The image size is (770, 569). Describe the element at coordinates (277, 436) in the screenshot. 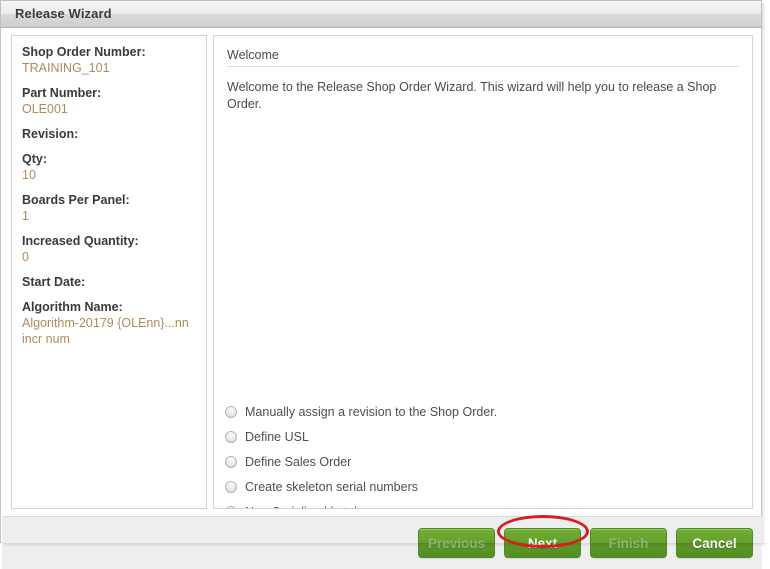

I see `wizard-option-label: Define USL` at that location.